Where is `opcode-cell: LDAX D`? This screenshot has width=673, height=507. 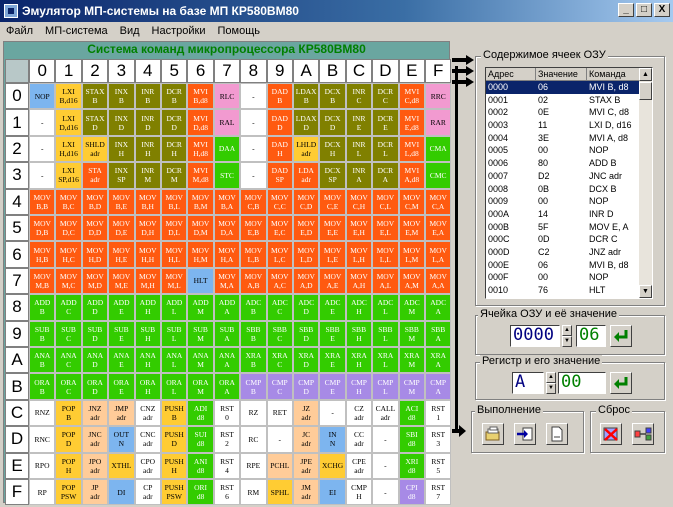 opcode-cell: LDAX D is located at coordinates (306, 122).